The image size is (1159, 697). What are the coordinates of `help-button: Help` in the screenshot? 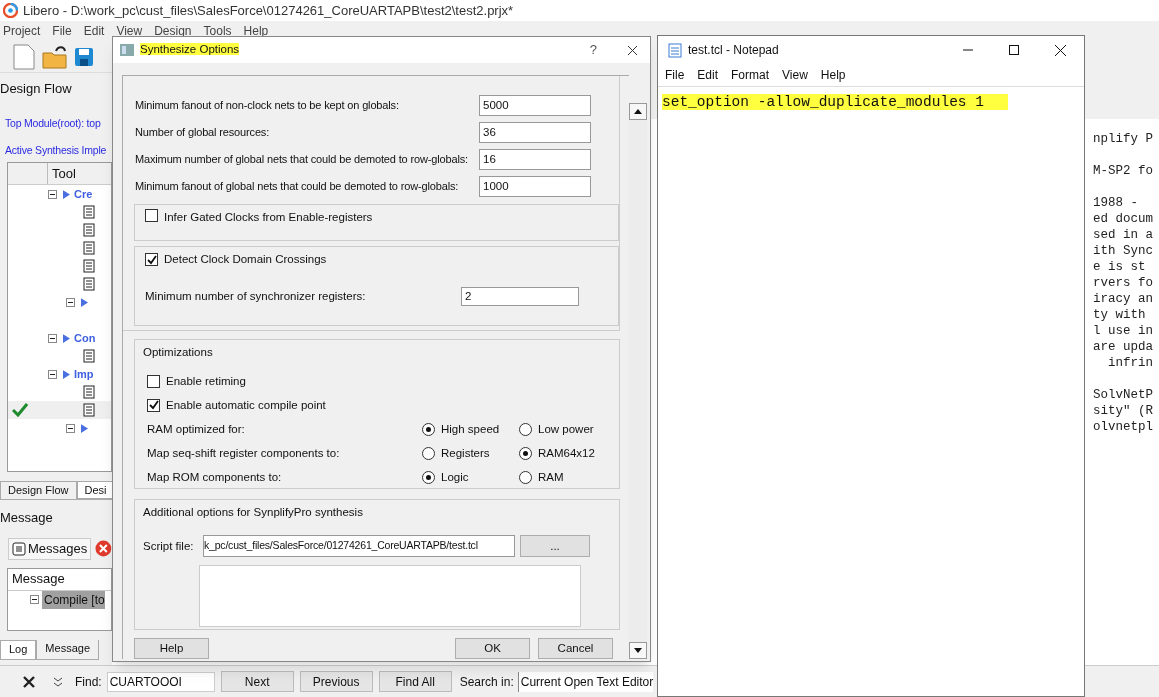 It's located at (171, 648).